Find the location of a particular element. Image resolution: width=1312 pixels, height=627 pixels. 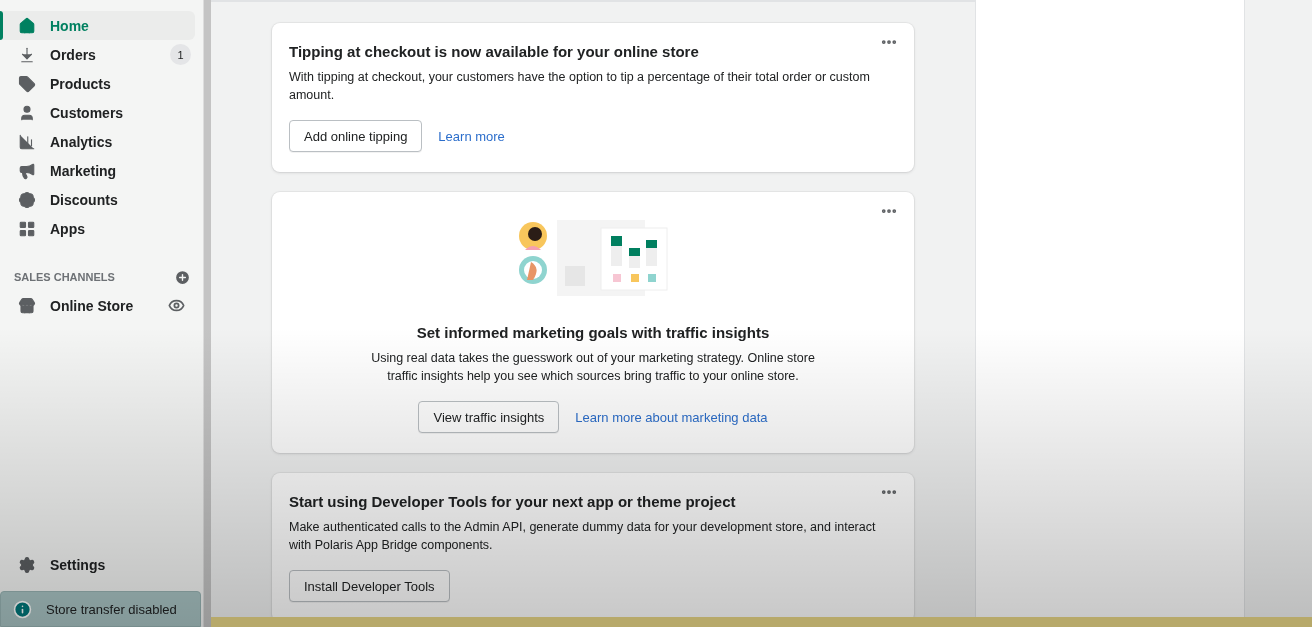

learn-more-link: Learn more is located at coordinates (471, 136).